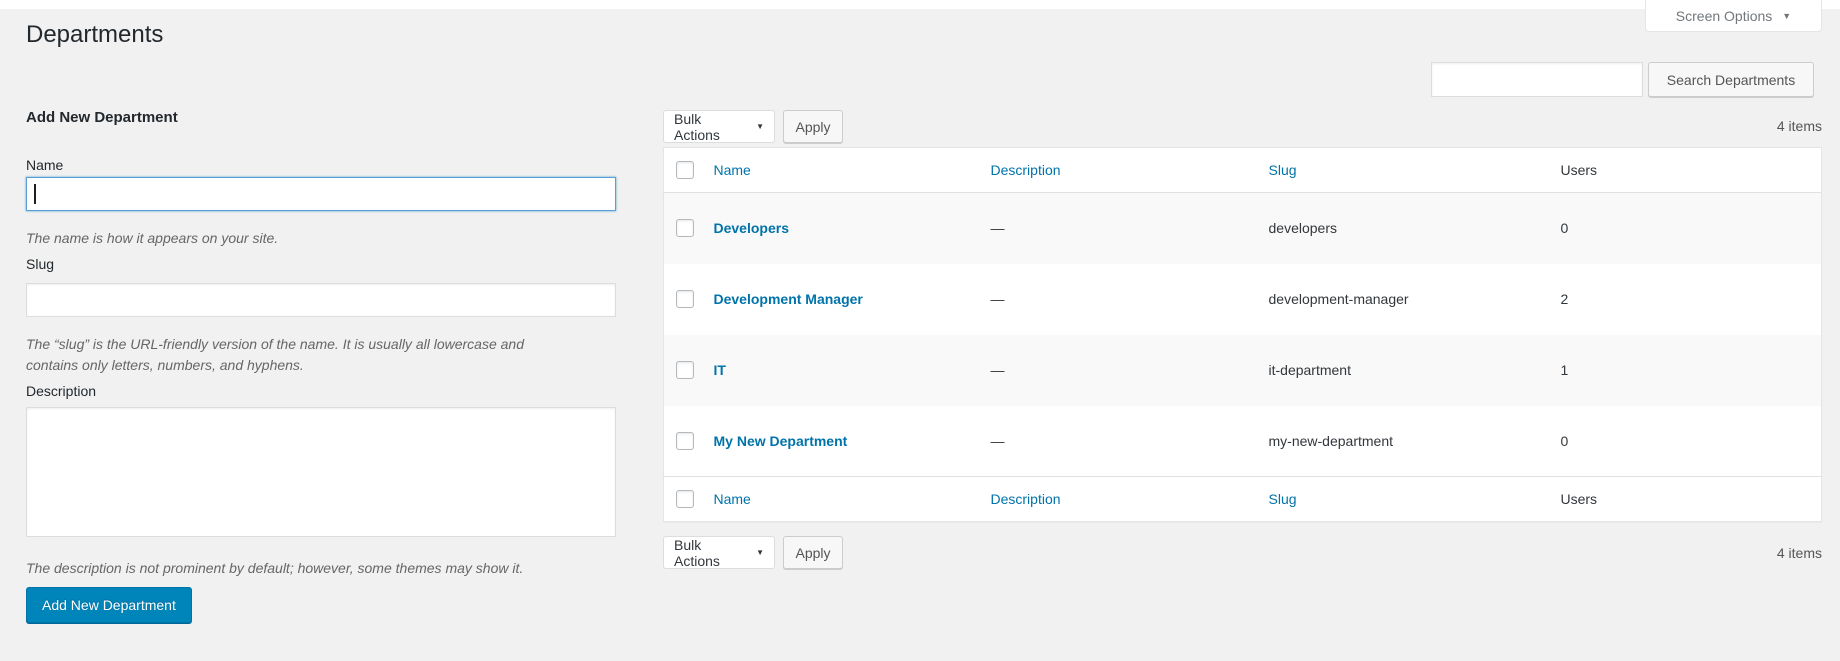 This screenshot has width=1840, height=661. Describe the element at coordinates (35, 194) in the screenshot. I see `text-caret` at that location.